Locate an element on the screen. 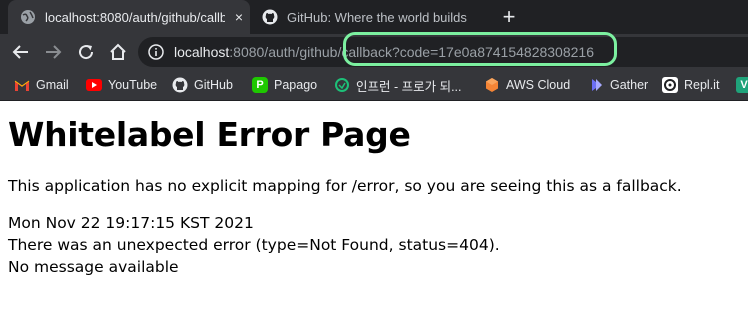  info-icon is located at coordinates (156, 52).